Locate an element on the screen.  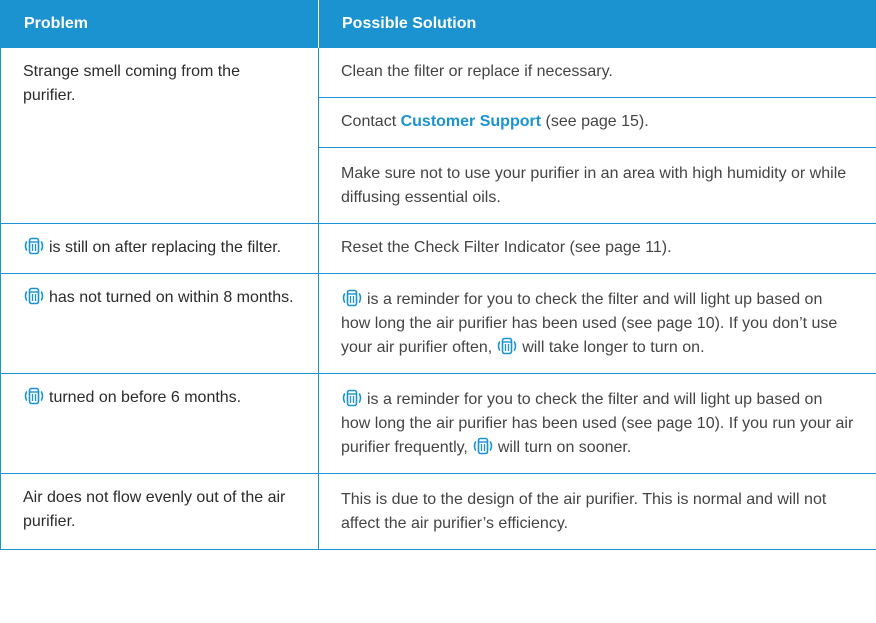
table-header-row: Problem Possible Solution is located at coordinates (438, 24).